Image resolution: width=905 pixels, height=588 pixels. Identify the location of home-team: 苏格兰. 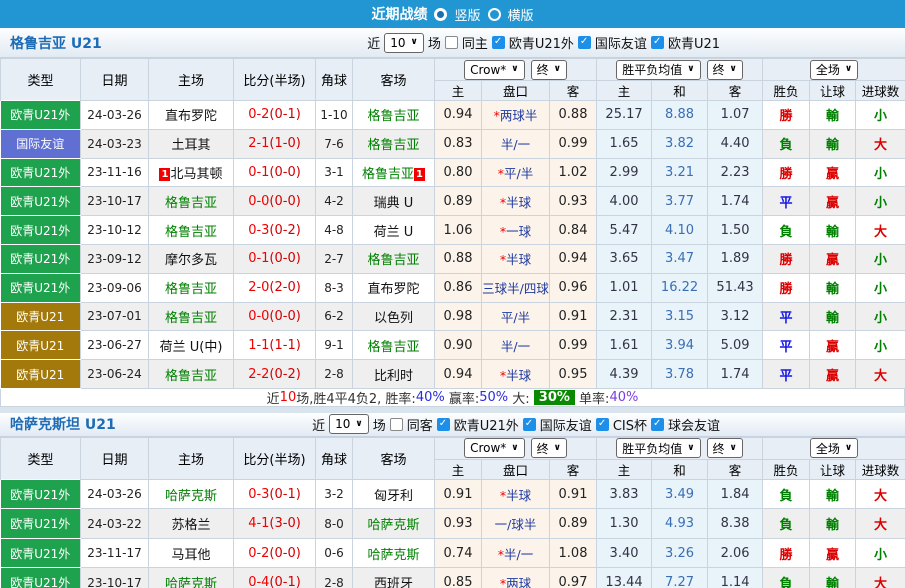
(191, 523).